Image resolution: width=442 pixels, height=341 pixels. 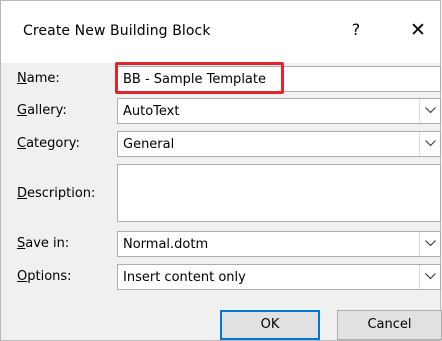 What do you see at coordinates (22, 78) in the screenshot?
I see `name-label-accesskey: N` at bounding box center [22, 78].